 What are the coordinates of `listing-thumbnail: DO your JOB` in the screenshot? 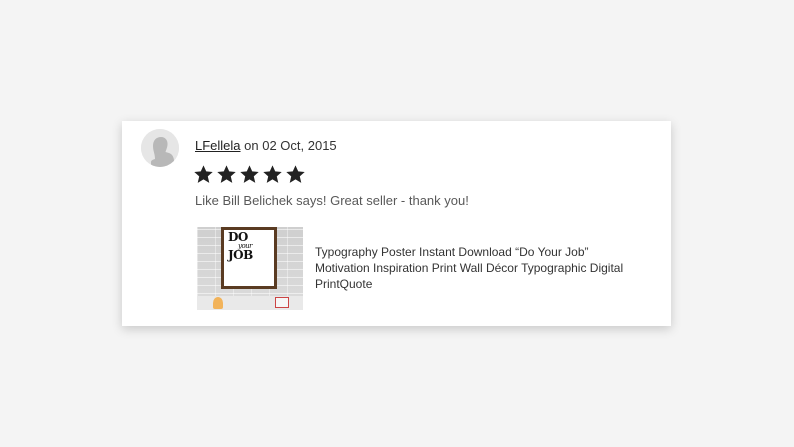 It's located at (250, 268).